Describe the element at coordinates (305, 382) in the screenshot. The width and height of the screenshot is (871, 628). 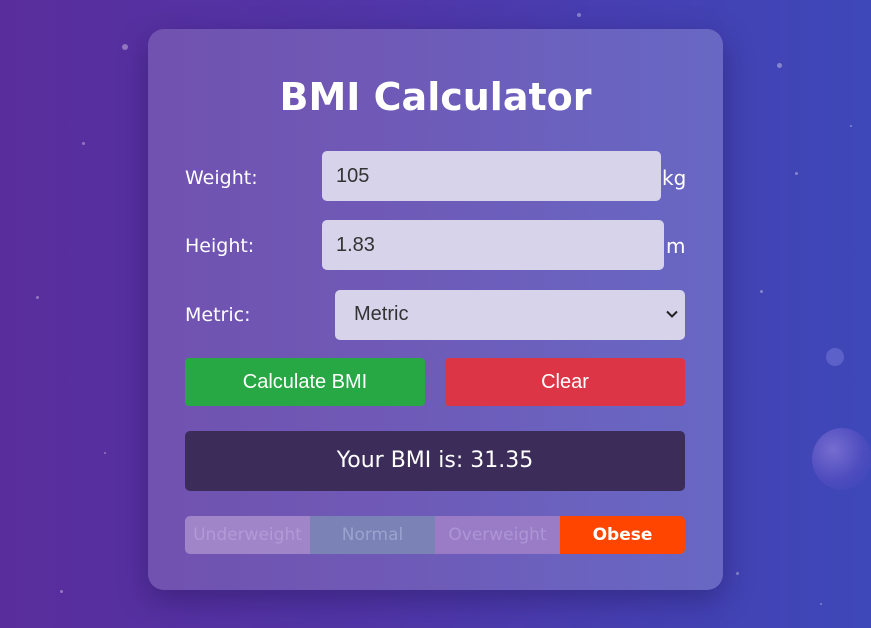
I see `calculate-bmi-button: Calculate BMI` at that location.